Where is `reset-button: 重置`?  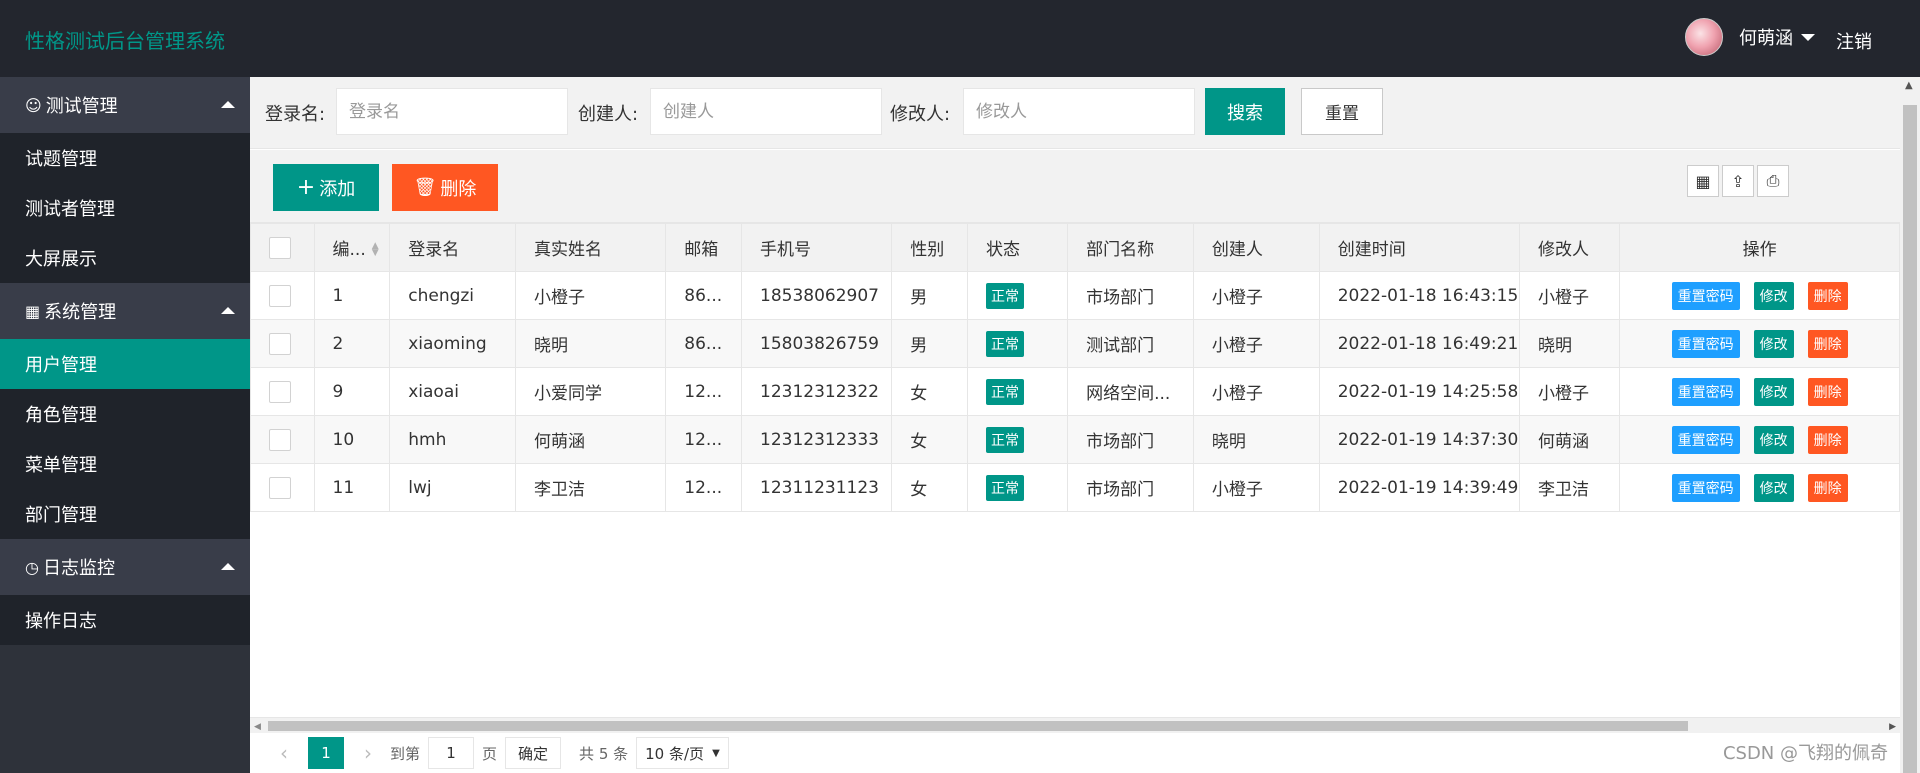
reset-button: 重置 is located at coordinates (1342, 111).